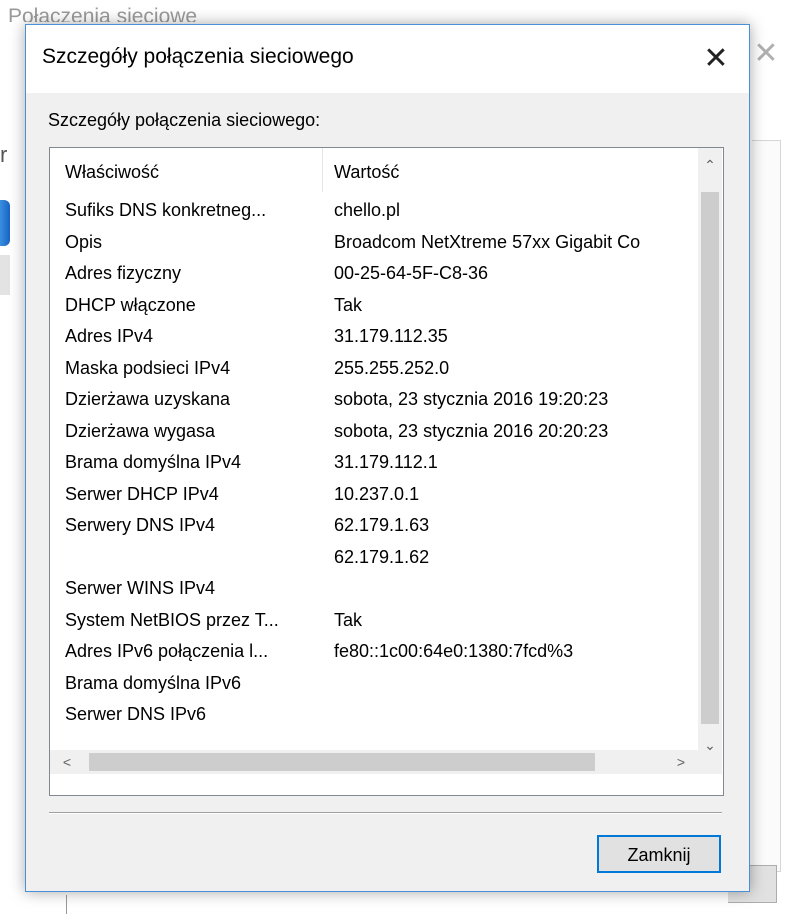 The image size is (794, 914). What do you see at coordinates (140, 430) in the screenshot?
I see `property-cell: Dzierżawa wygasa` at bounding box center [140, 430].